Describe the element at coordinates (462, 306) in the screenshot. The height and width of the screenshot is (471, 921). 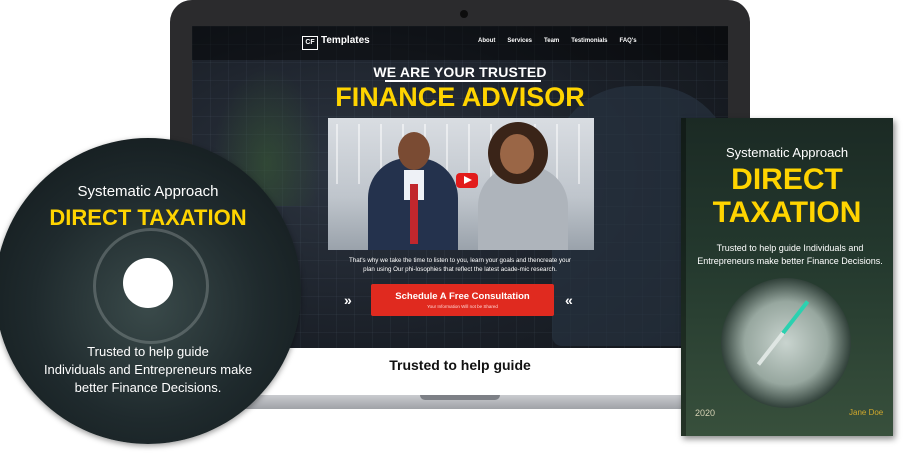
I see `cta-subtext: Your Information Will not be Shared` at that location.